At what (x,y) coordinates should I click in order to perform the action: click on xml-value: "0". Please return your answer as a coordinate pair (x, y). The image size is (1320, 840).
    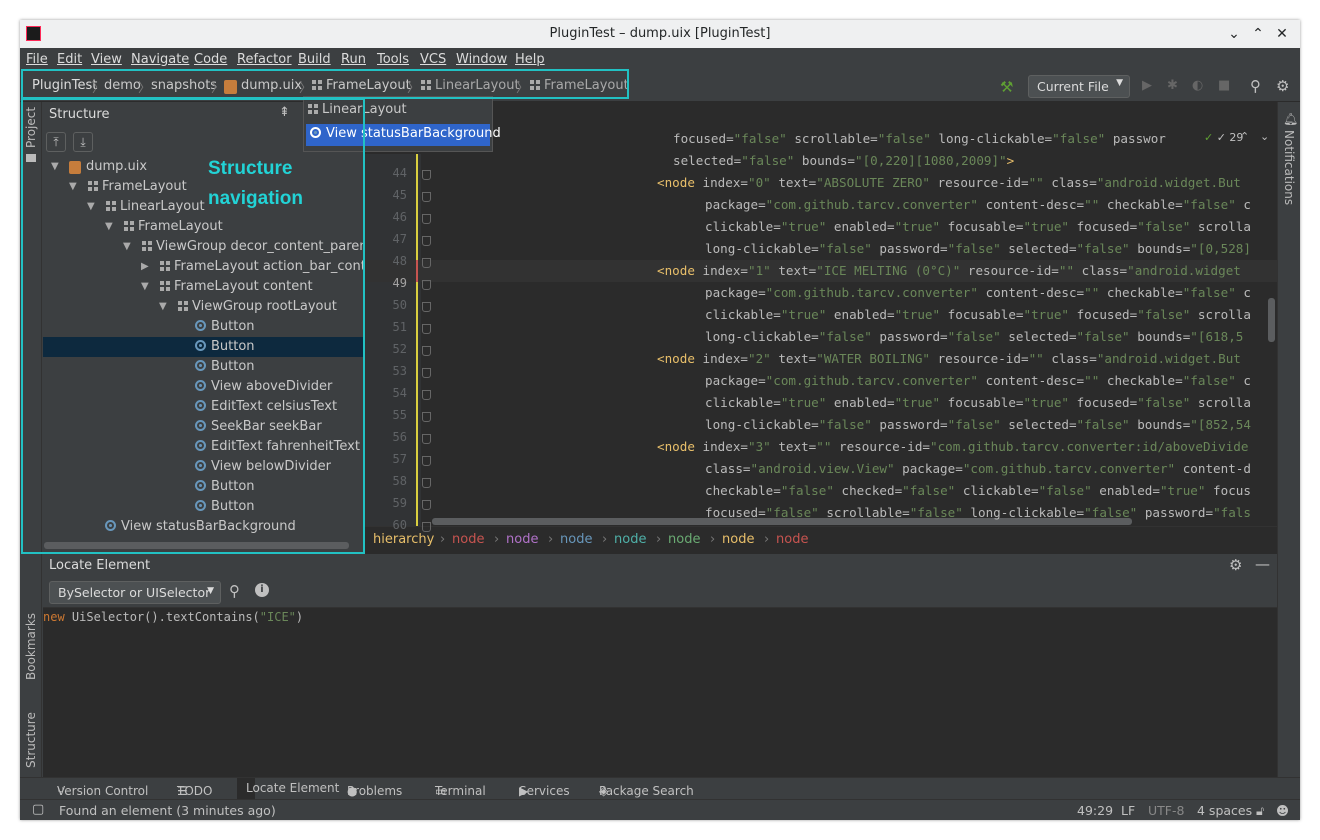
    Looking at the image, I should click on (759, 182).